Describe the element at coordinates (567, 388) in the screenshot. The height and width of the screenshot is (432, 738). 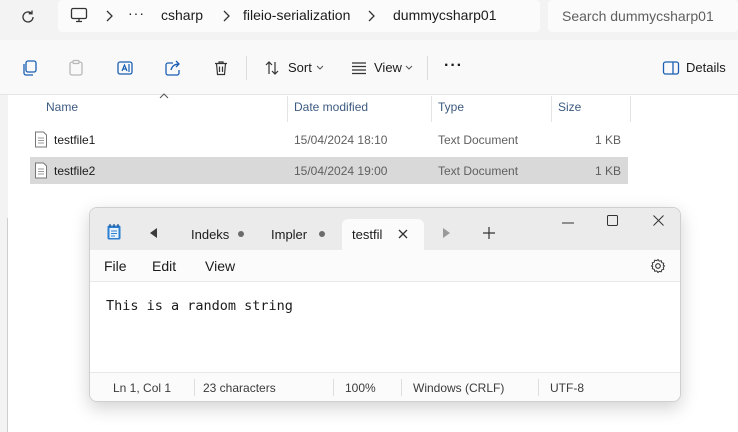
I see `status-encoding: UTF-8` at that location.